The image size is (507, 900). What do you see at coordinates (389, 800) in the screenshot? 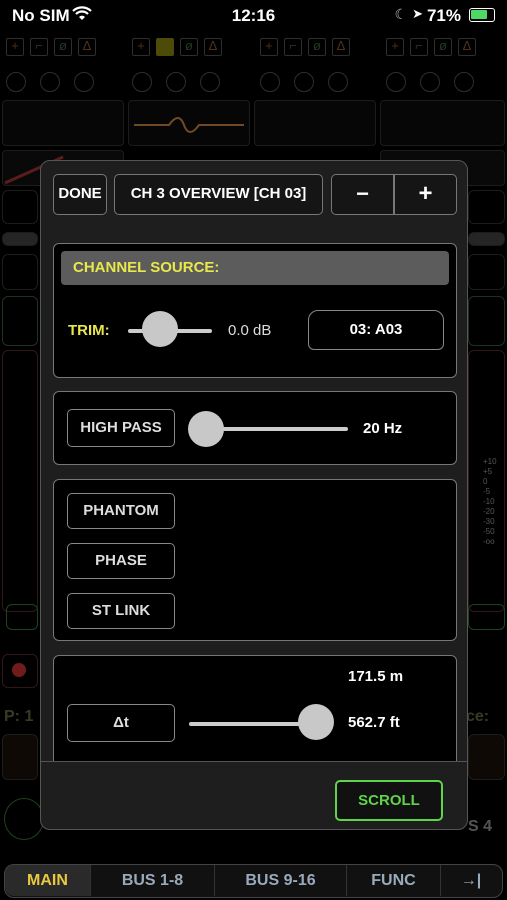
I see `scroll-button: SCROLL` at bounding box center [389, 800].